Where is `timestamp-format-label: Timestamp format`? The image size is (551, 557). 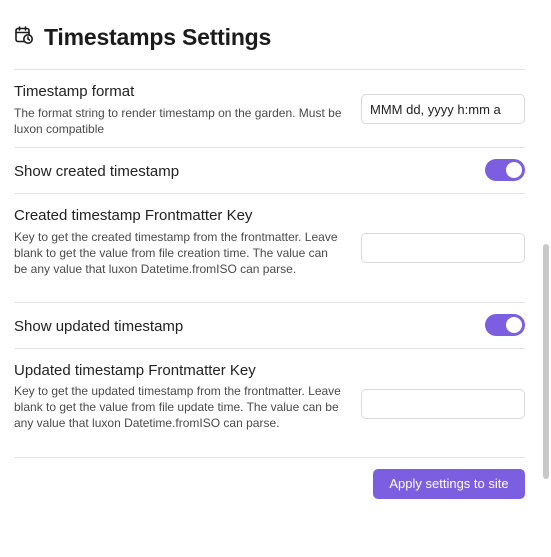 timestamp-format-label: Timestamp format is located at coordinates (74, 91).